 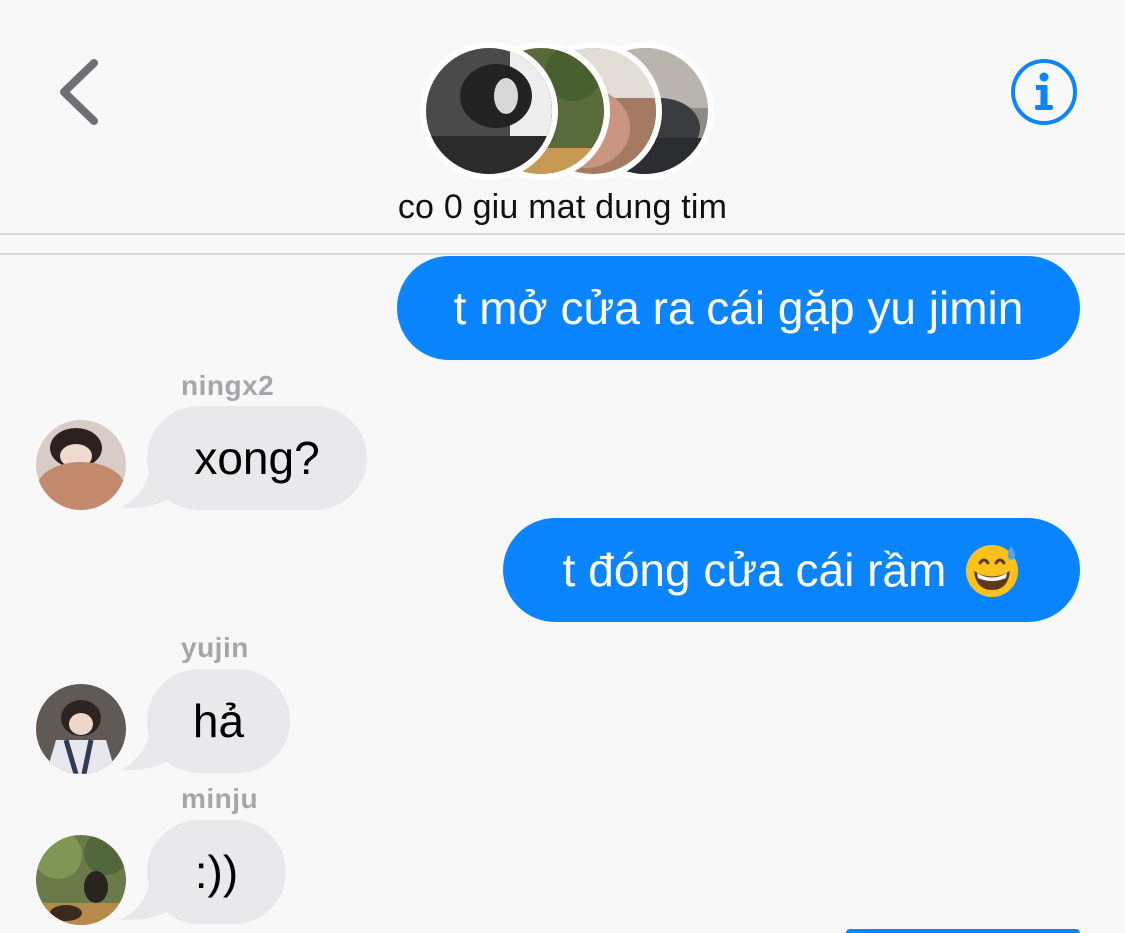 I want to click on group-name: co 0 giu mat dung tim, so click(x=562, y=207).